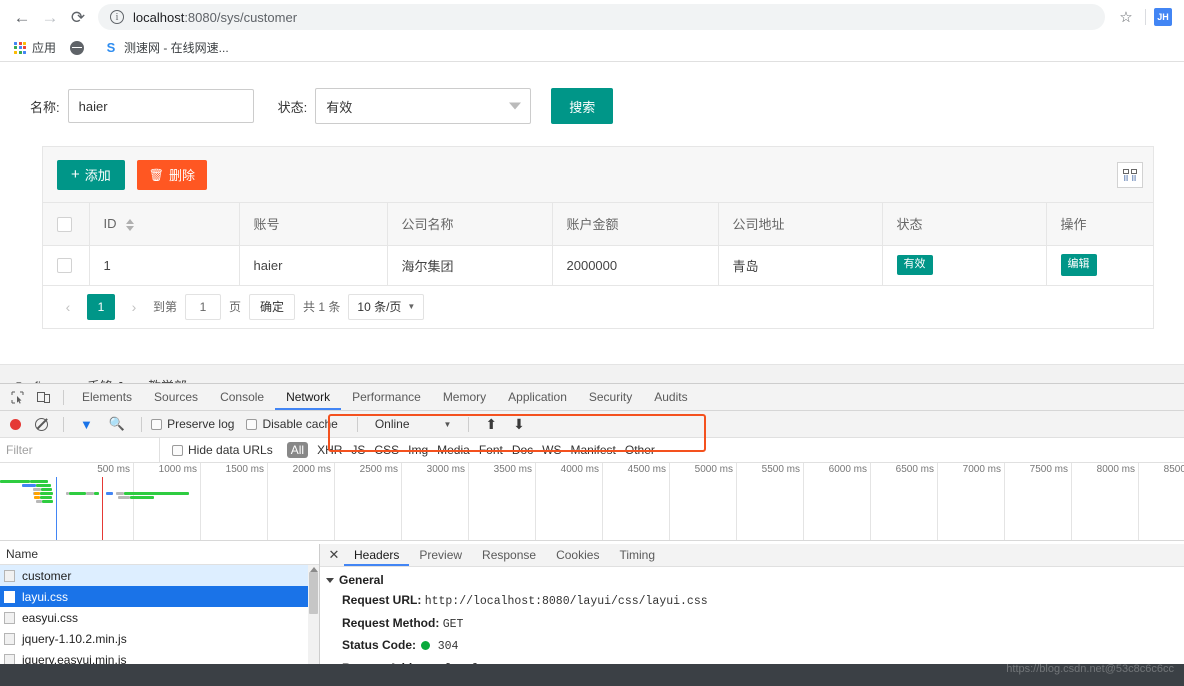 This screenshot has width=1184, height=686. What do you see at coordinates (68, 307) in the screenshot?
I see `prev-page-icon: ‹` at bounding box center [68, 307].